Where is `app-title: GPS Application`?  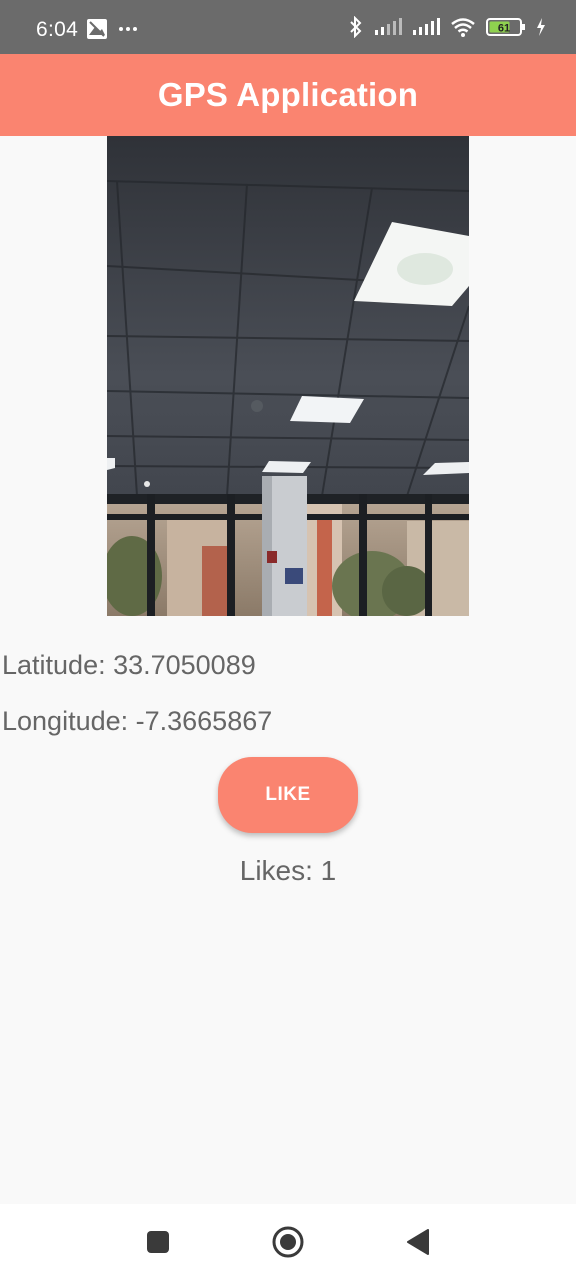
app-title: GPS Application is located at coordinates (288, 94).